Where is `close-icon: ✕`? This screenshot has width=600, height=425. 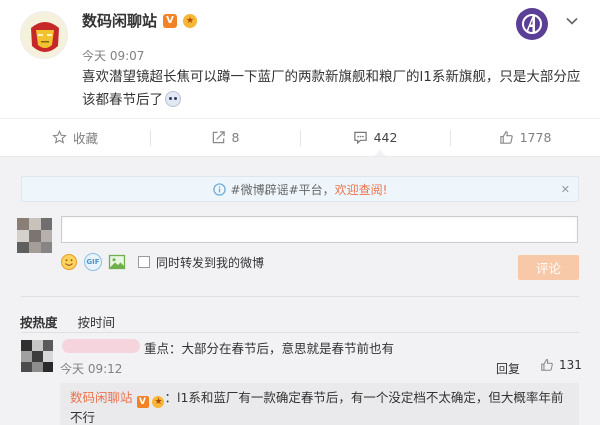
close-icon: ✕ is located at coordinates (565, 189).